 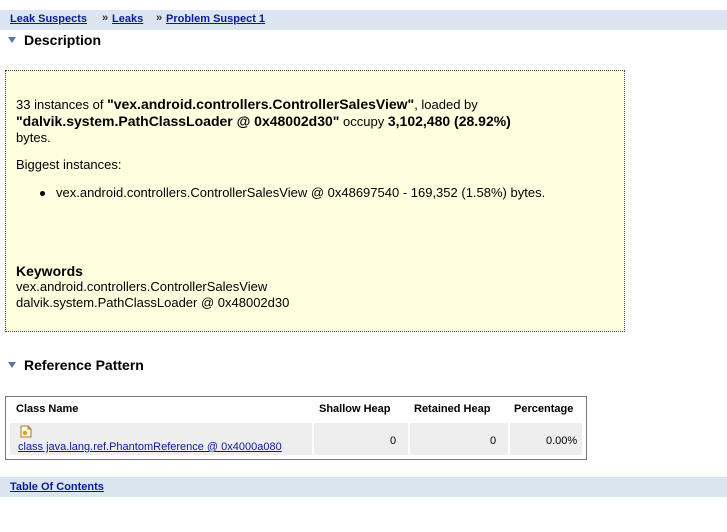 What do you see at coordinates (363, 121) in the screenshot?
I see `occupy-text: occupy` at bounding box center [363, 121].